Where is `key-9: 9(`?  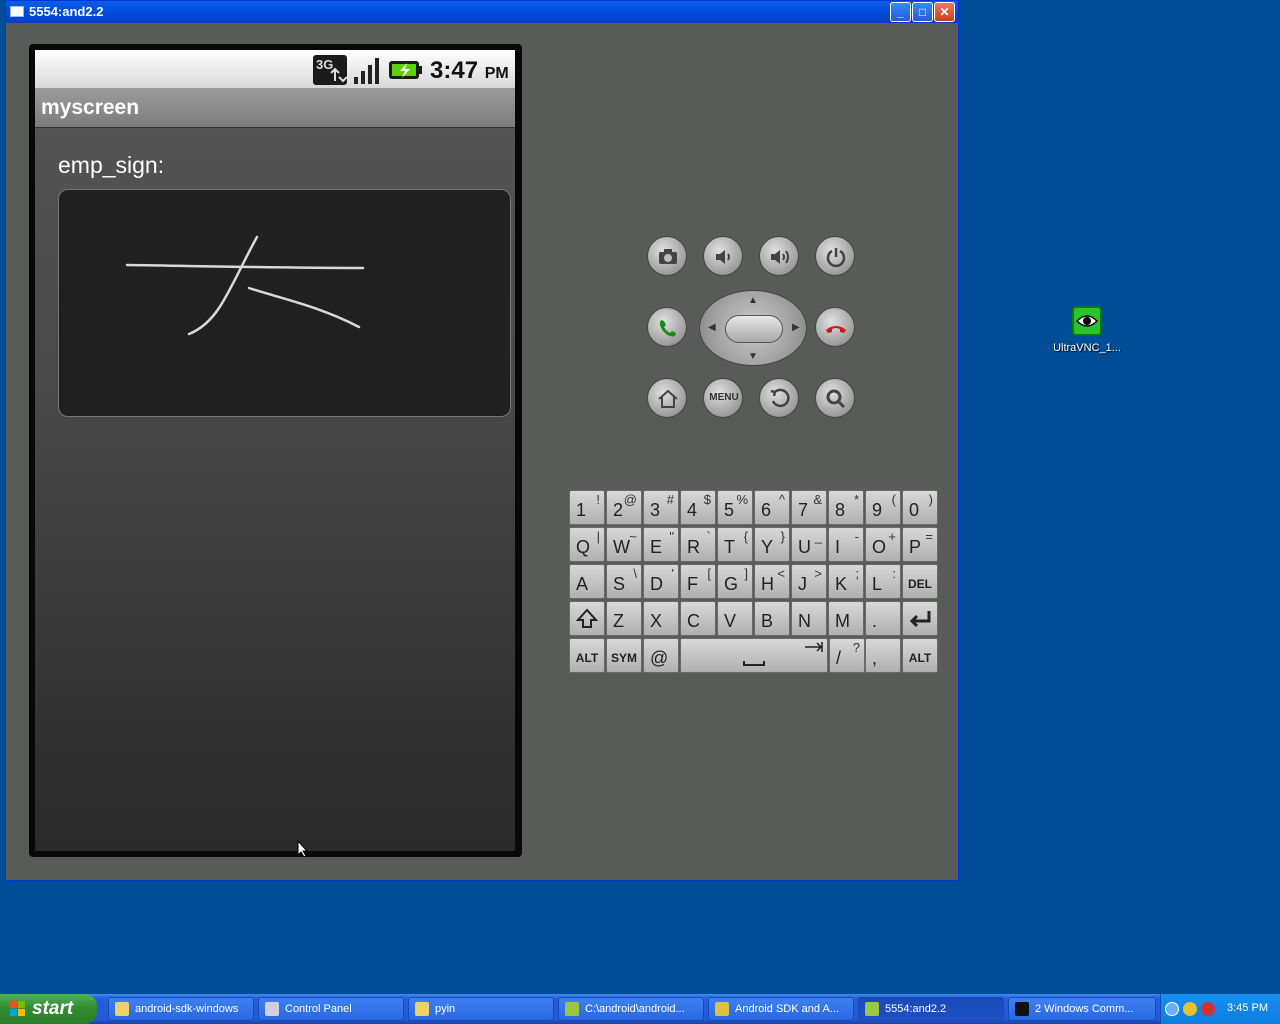
key-9: 9( is located at coordinates (883, 507).